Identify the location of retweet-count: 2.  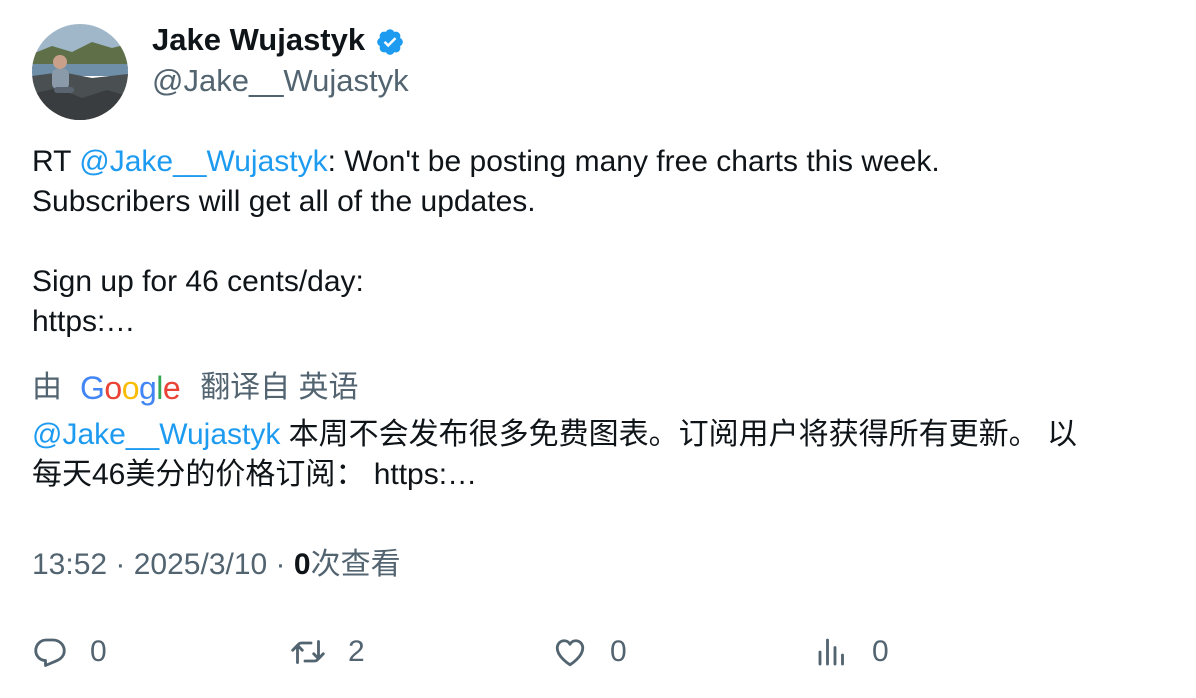
(356, 651).